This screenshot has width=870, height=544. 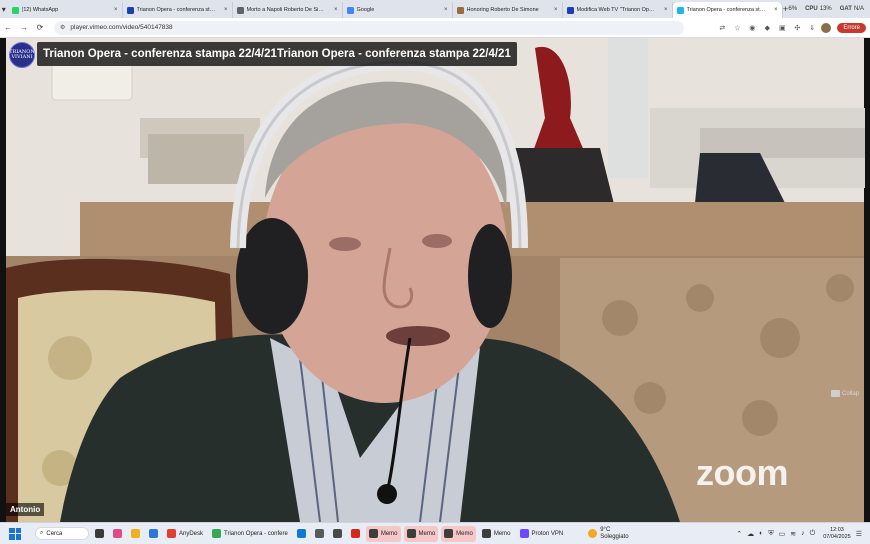 I want to click on extensions-puzzle-icon: ✣, so click(x=797, y=28).